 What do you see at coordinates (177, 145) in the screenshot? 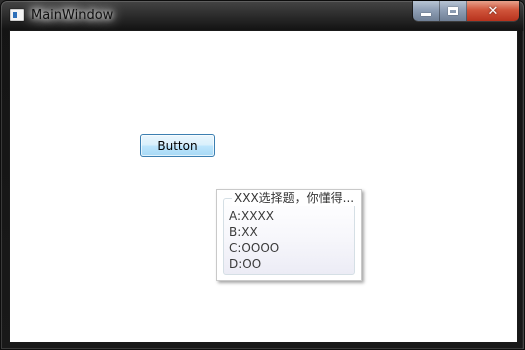
I see `main-button: Button` at bounding box center [177, 145].